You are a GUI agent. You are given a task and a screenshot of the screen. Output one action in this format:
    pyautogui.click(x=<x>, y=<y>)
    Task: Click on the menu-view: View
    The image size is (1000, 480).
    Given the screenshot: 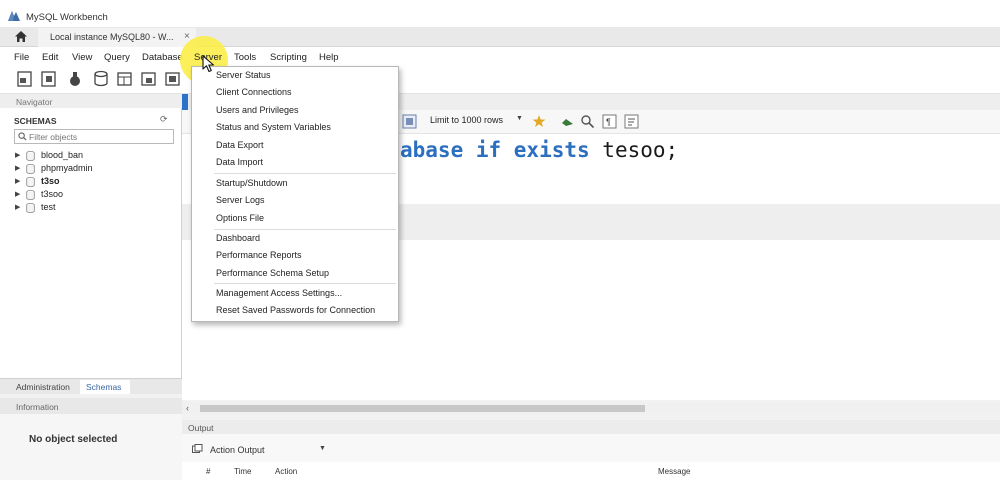 What is the action you would take?
    pyautogui.click(x=82, y=57)
    